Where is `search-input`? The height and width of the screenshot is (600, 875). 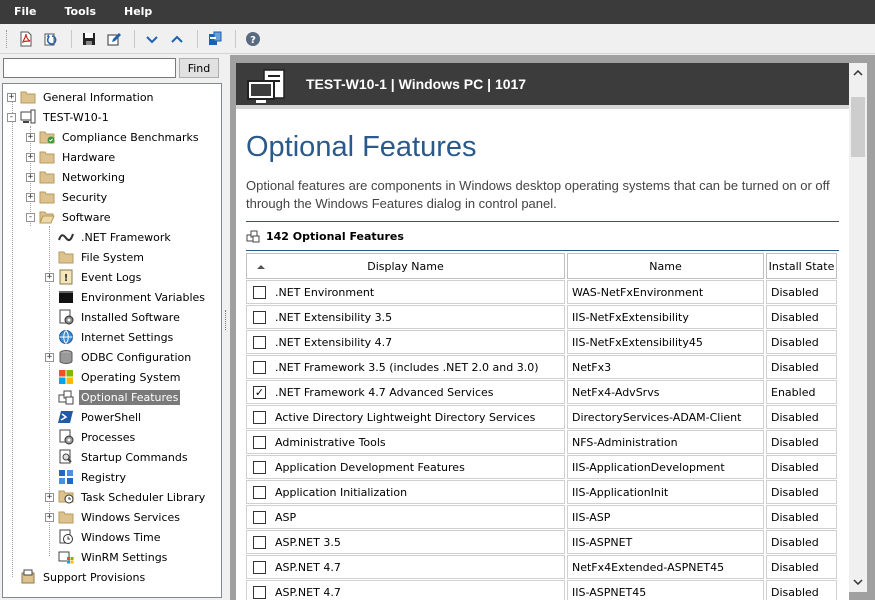 search-input is located at coordinates (89, 68).